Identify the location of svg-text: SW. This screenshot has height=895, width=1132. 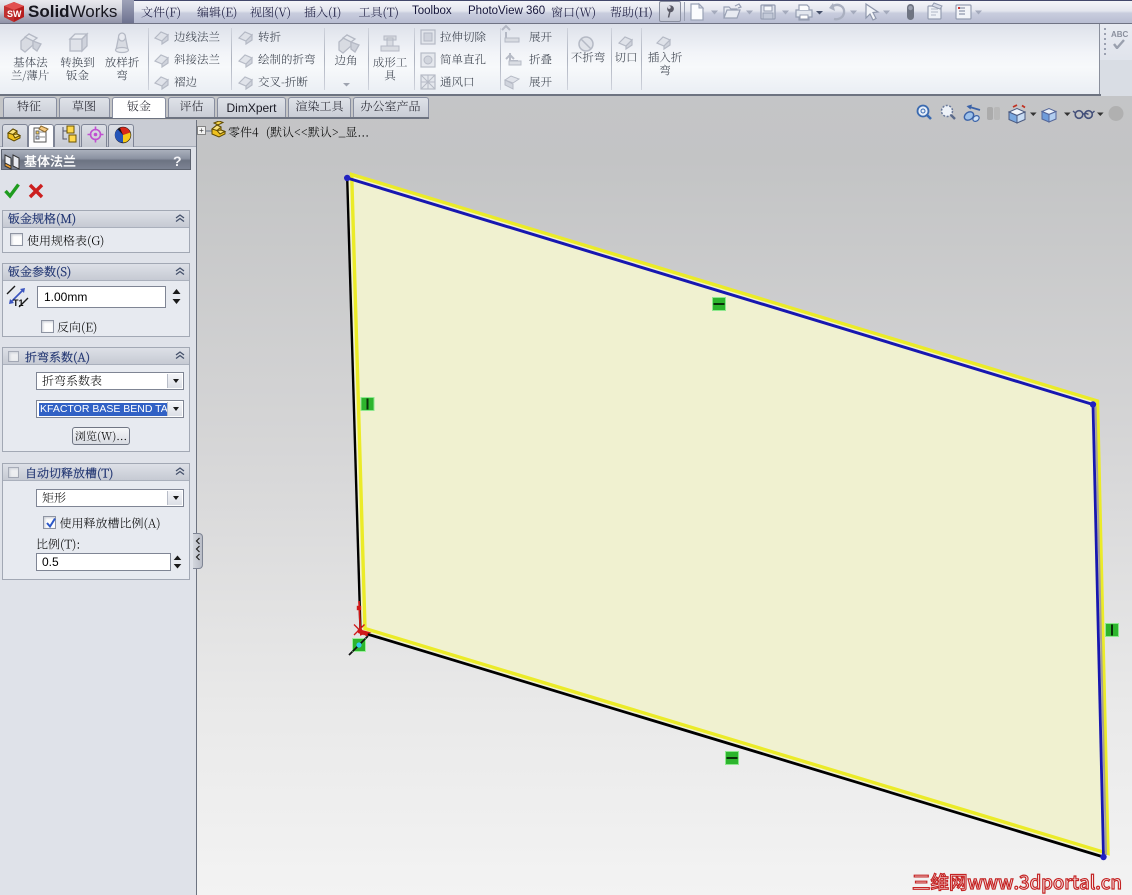
(14, 14).